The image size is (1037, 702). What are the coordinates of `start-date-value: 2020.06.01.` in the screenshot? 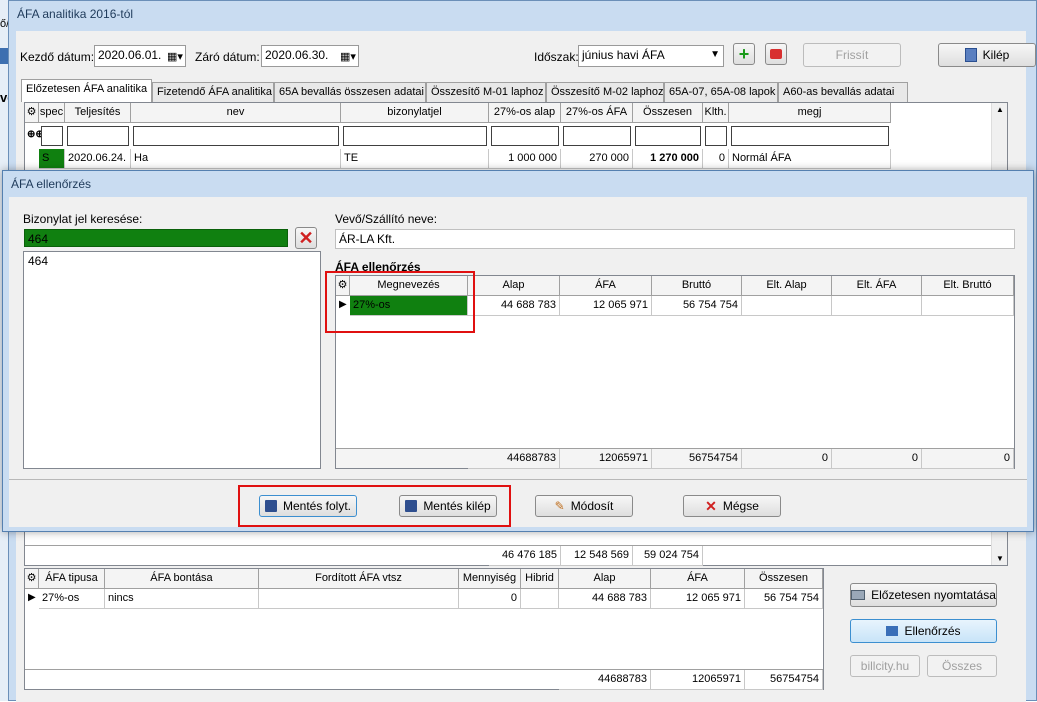 It's located at (130, 55).